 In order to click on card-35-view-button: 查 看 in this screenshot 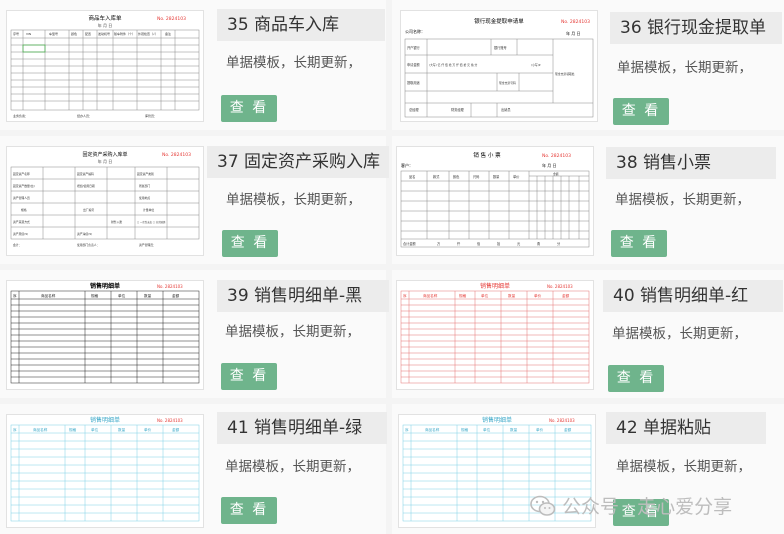, I will do `click(249, 108)`.